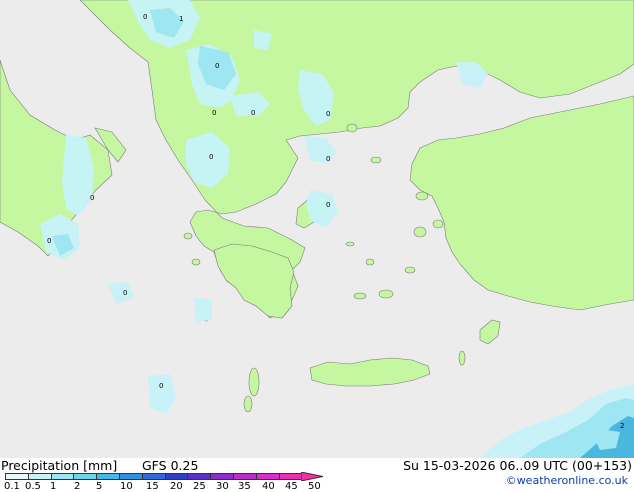 The image size is (634, 492). Describe the element at coordinates (59, 465) in the screenshot. I see `legend-title: Precipitation [mm]` at that location.